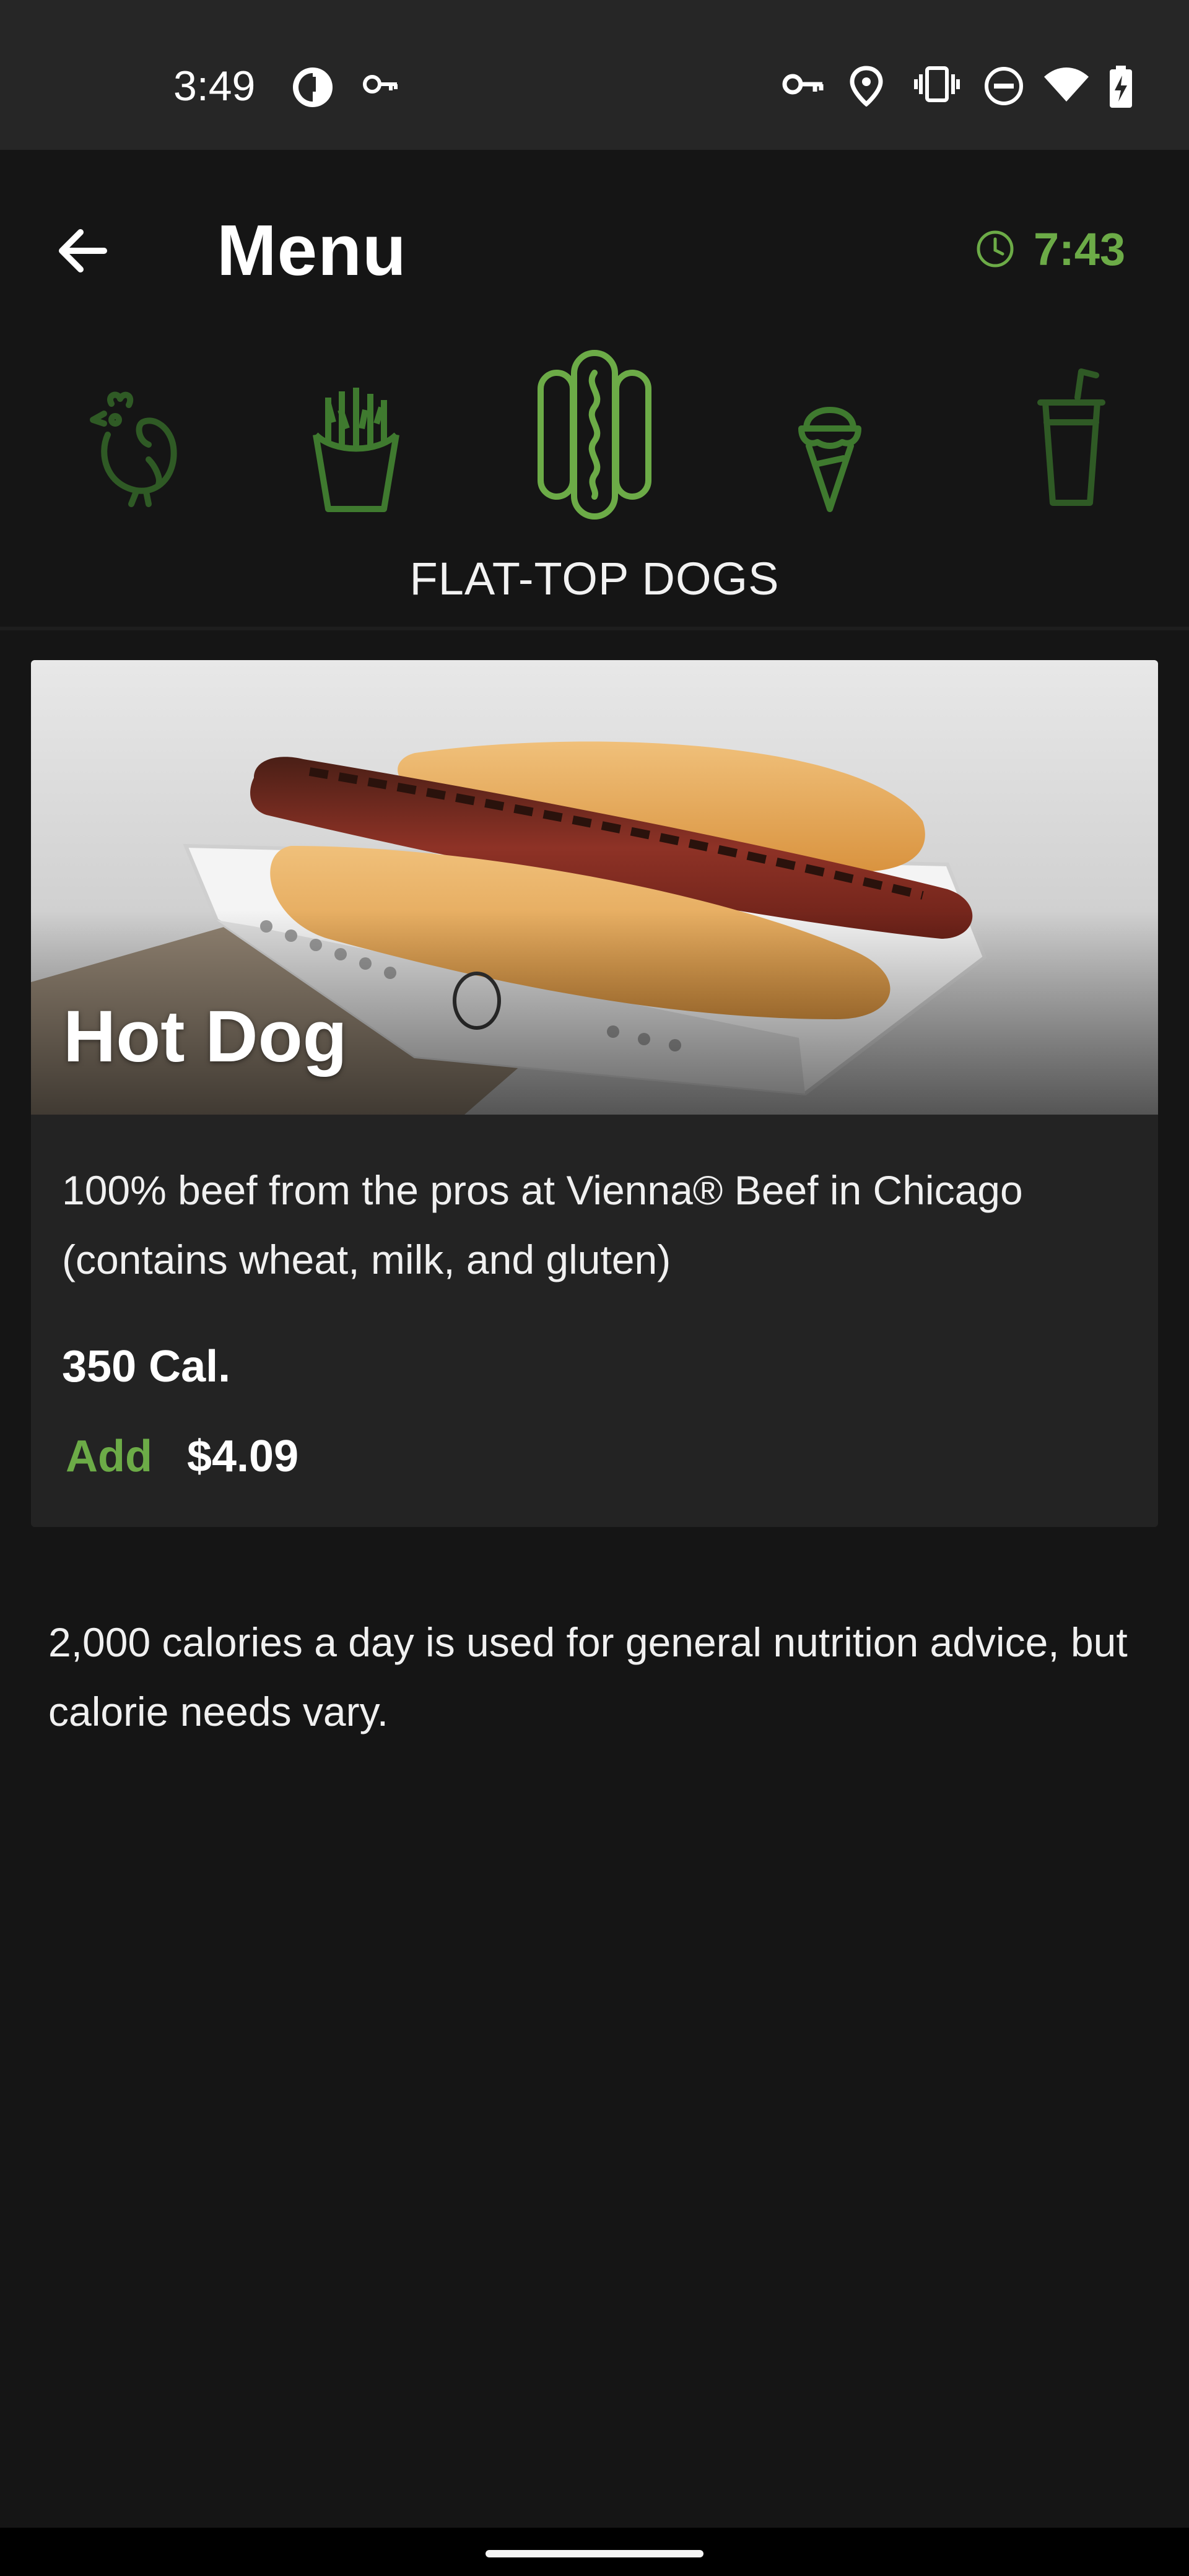  Describe the element at coordinates (1080, 249) in the screenshot. I see `timer-value: 7:43` at that location.